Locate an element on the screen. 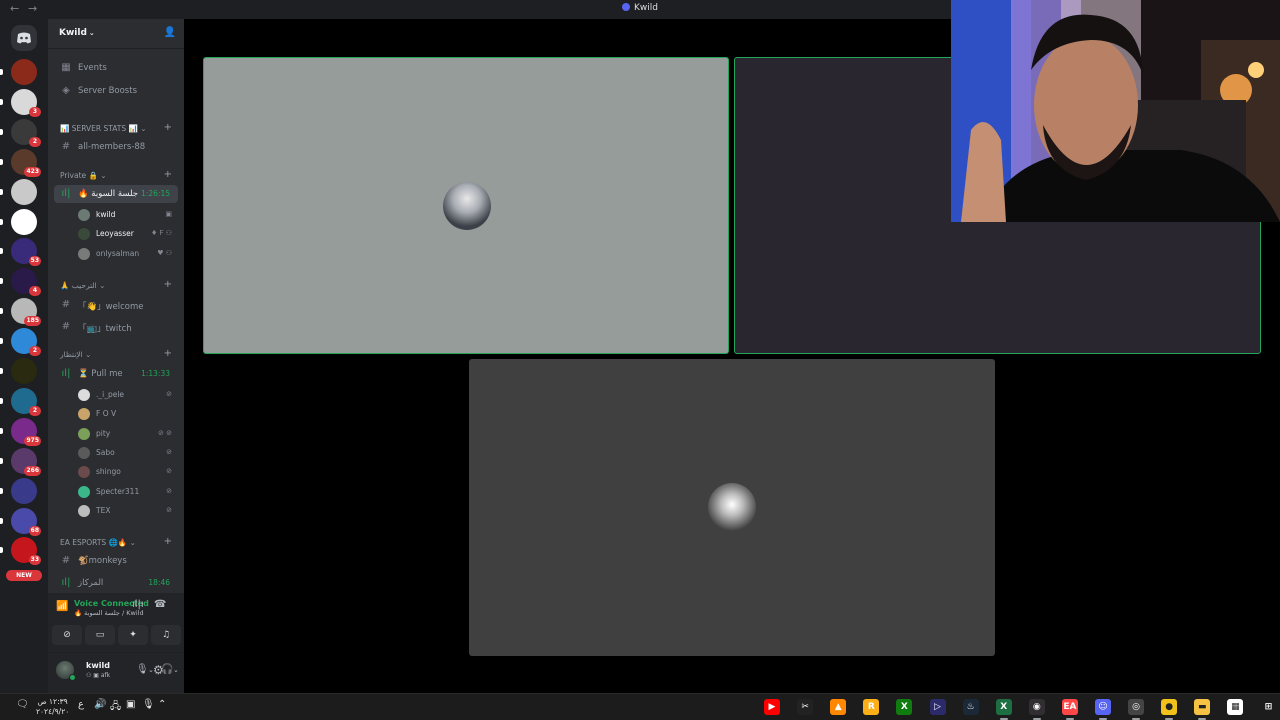  excel-icon: X is located at coordinates (1003, 707).